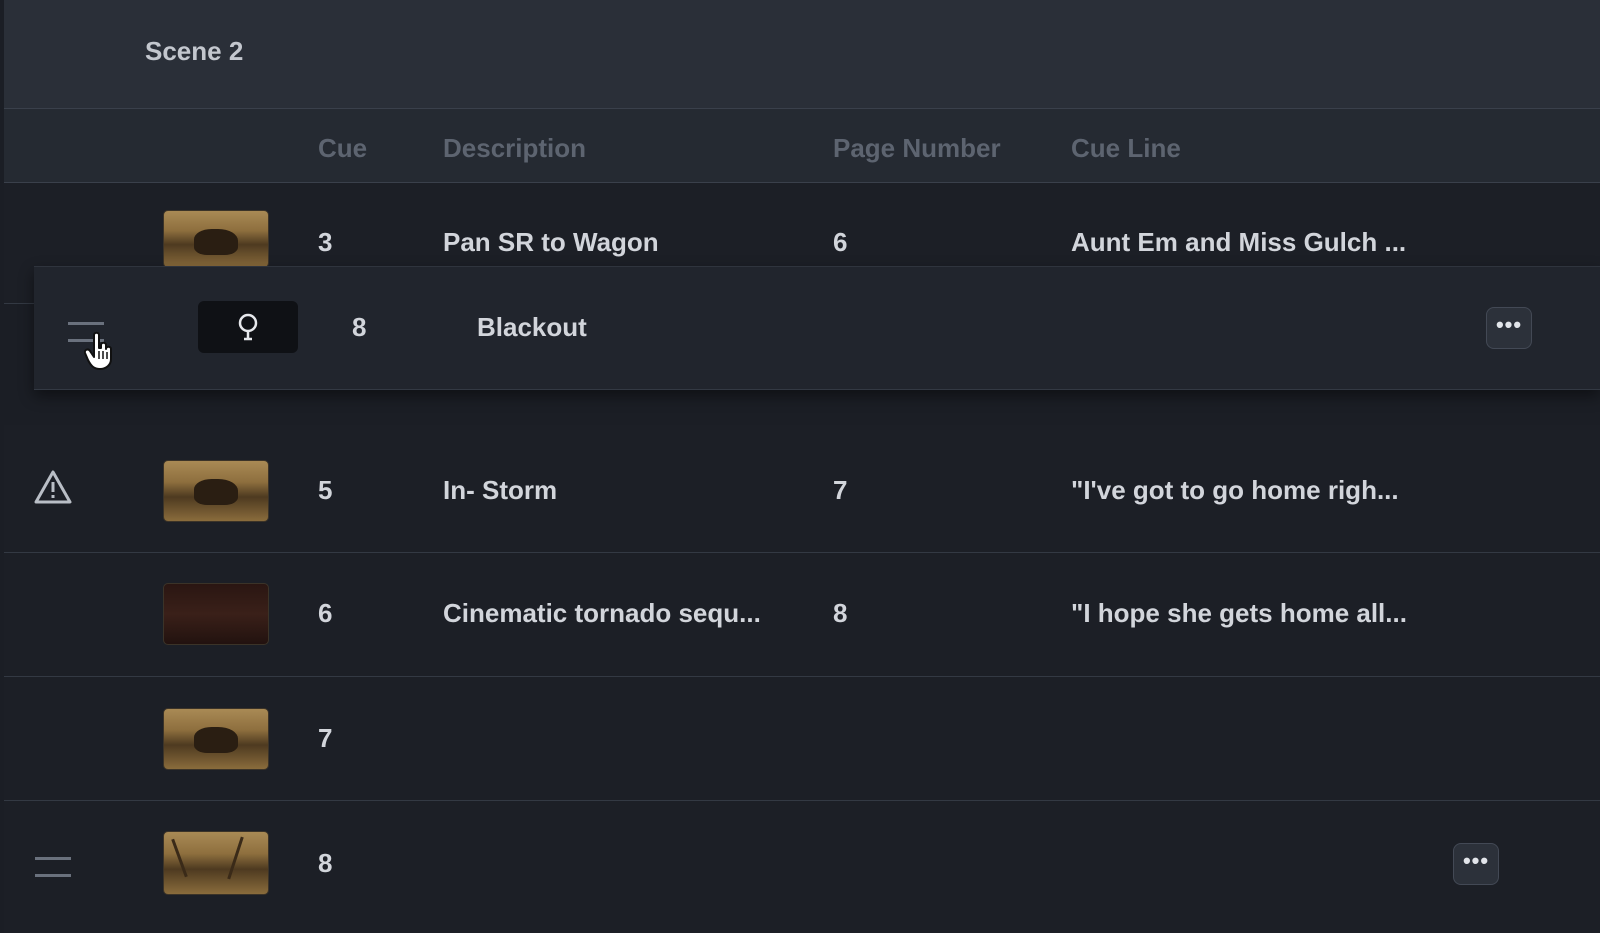 Image resolution: width=1600 pixels, height=933 pixels. I want to click on cue-number: 7, so click(325, 738).